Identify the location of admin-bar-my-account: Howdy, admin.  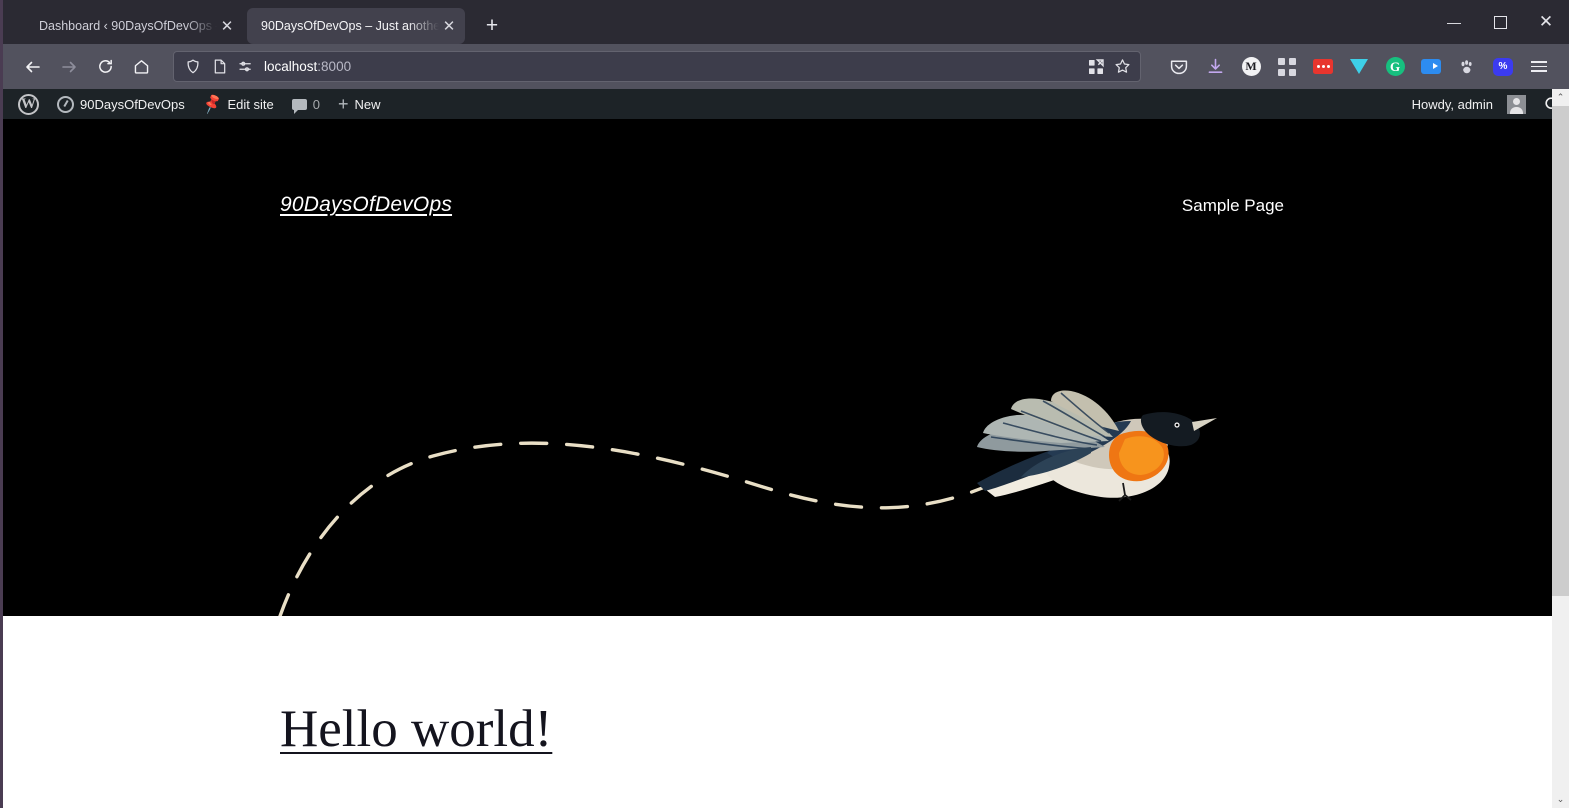
(1469, 104).